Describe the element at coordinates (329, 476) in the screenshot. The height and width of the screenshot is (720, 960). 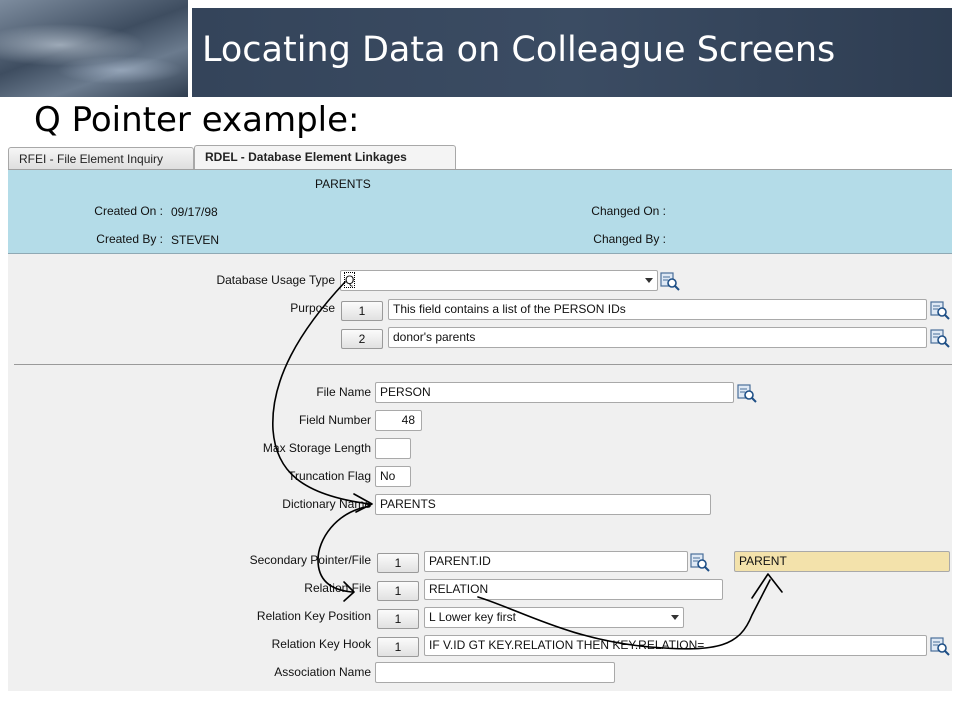
I see `truncation-flag-label: Truncation Flag` at that location.